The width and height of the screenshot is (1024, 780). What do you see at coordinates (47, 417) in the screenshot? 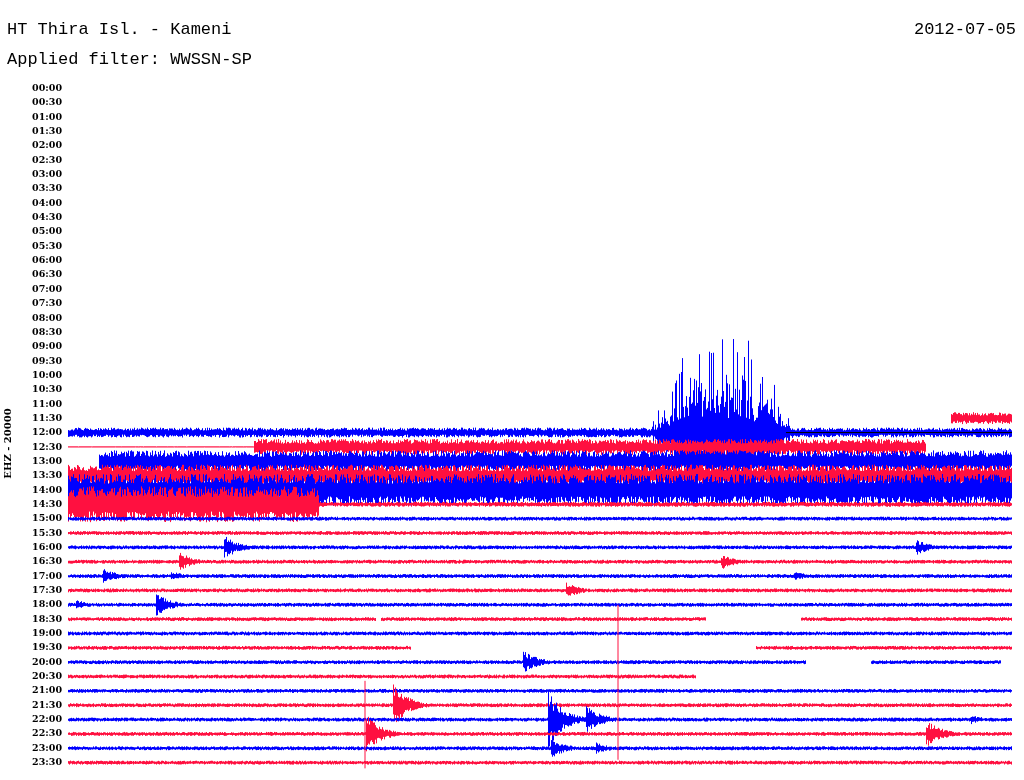
I see `time-label: 11:30` at bounding box center [47, 417].